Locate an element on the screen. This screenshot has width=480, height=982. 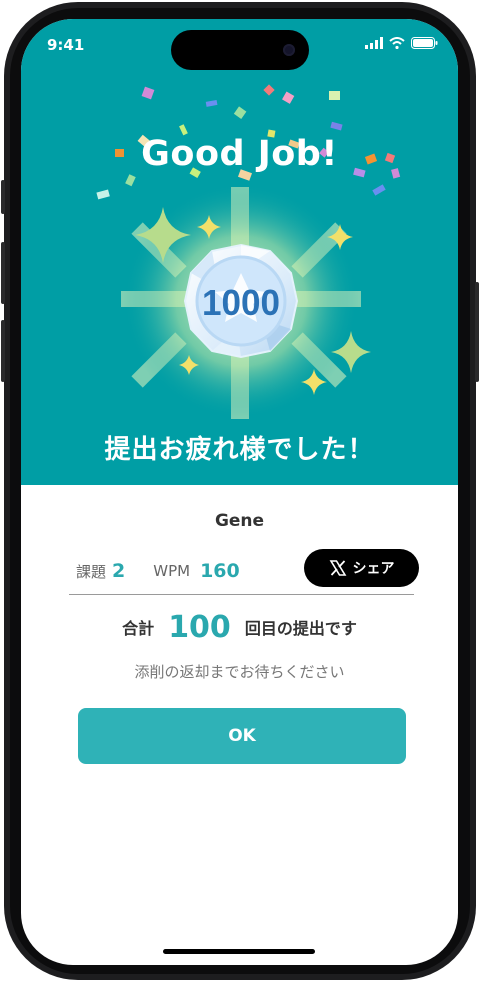
badge-area: 1000 is located at coordinates (241, 299).